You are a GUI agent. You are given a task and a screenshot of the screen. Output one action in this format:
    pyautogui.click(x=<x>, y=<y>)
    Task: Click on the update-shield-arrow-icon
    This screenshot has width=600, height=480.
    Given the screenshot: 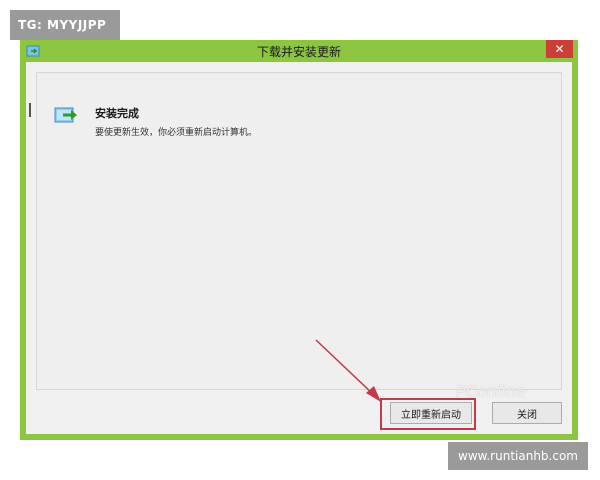 What is the action you would take?
    pyautogui.click(x=65, y=115)
    